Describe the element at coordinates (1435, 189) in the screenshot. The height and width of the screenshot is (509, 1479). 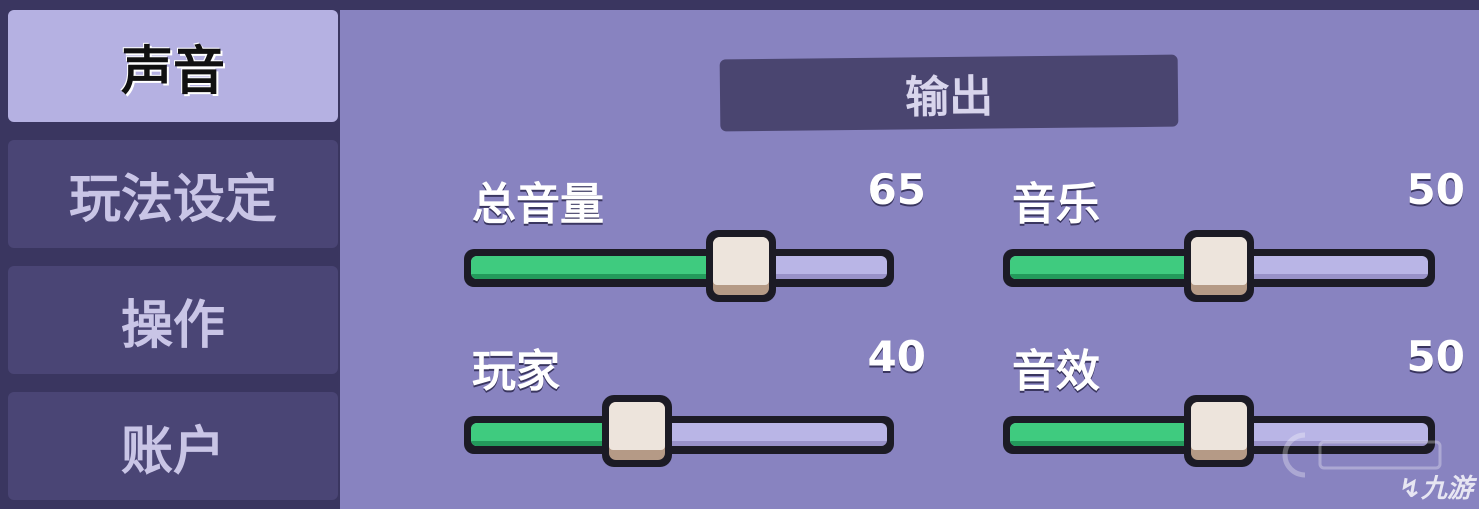
I see `music-value: 50` at that location.